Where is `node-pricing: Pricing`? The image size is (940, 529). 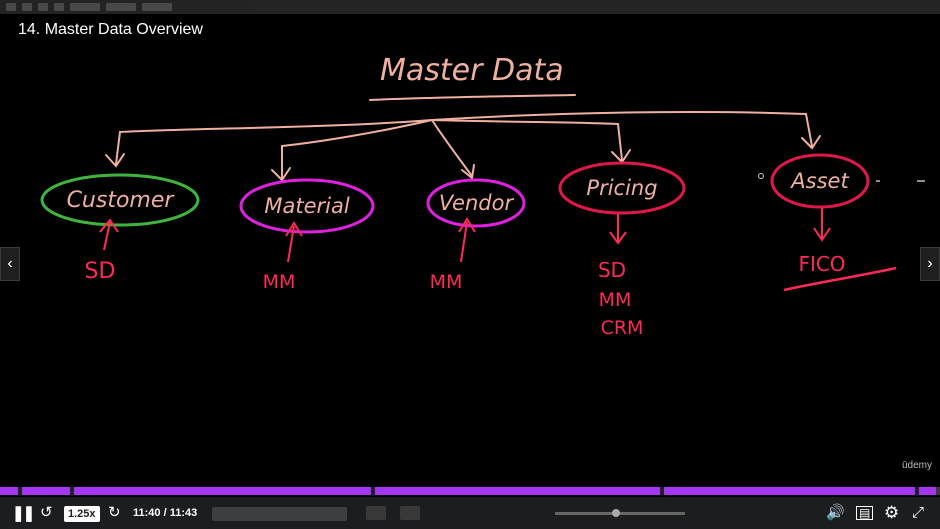 node-pricing: Pricing is located at coordinates (621, 188).